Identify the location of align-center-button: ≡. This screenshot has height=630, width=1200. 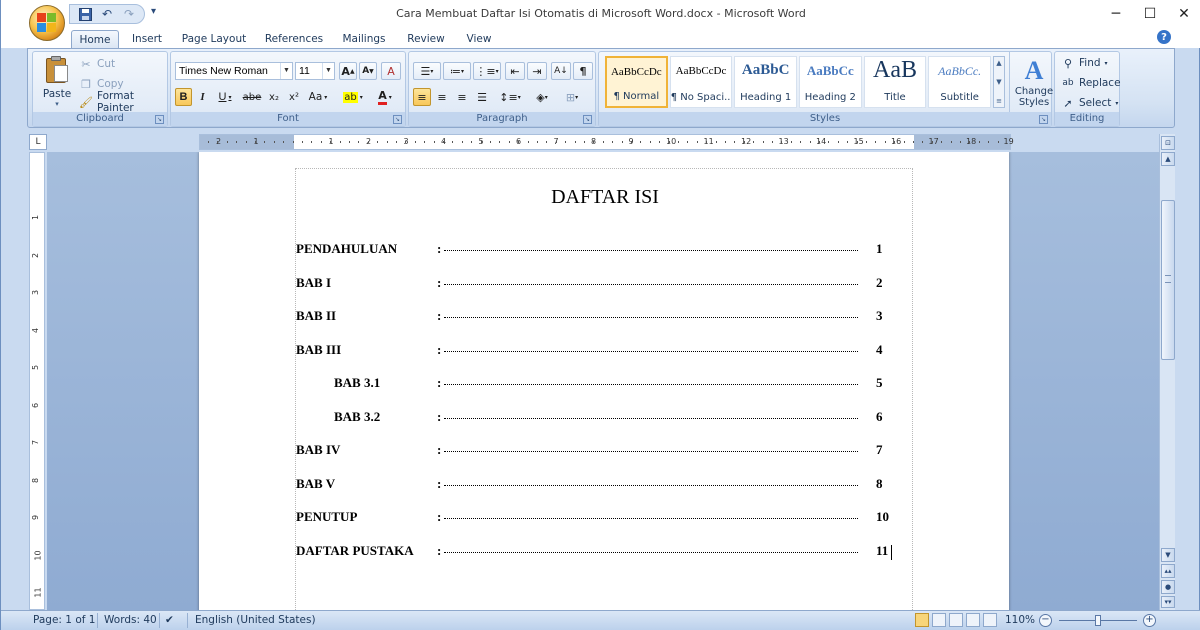
(442, 97).